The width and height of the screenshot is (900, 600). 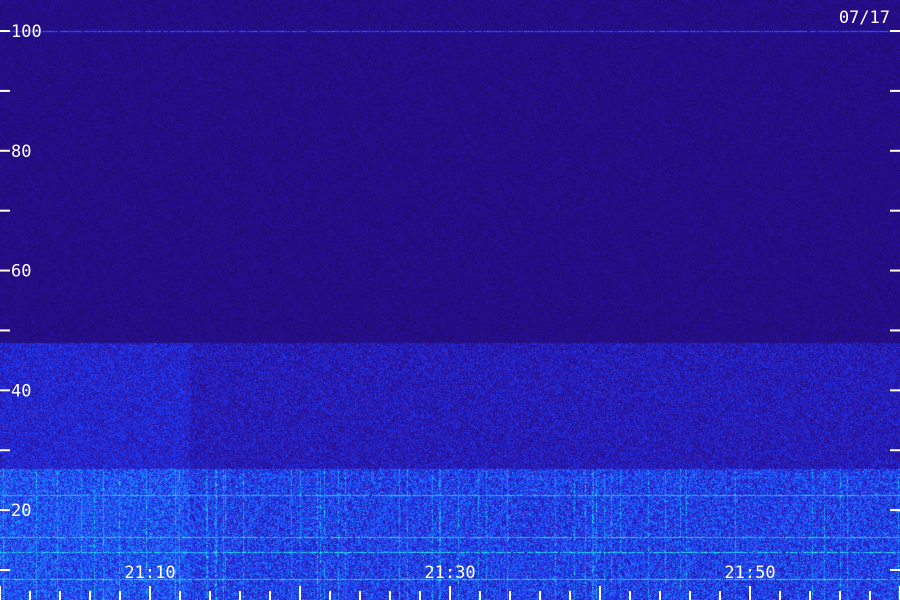 I want to click on x-tick-label: 21:30, so click(x=449, y=573).